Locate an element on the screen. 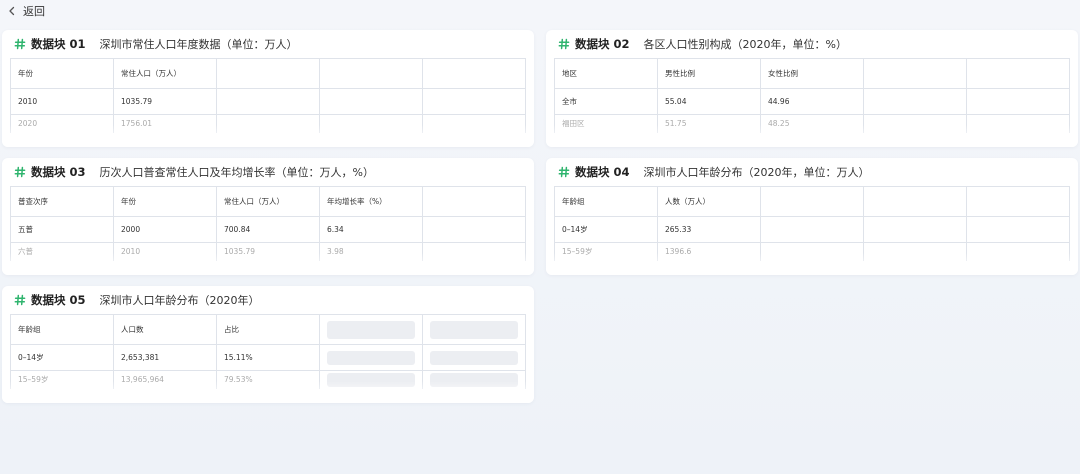 This screenshot has height=474, width=1080. table-cell: 15.11% is located at coordinates (268, 357).